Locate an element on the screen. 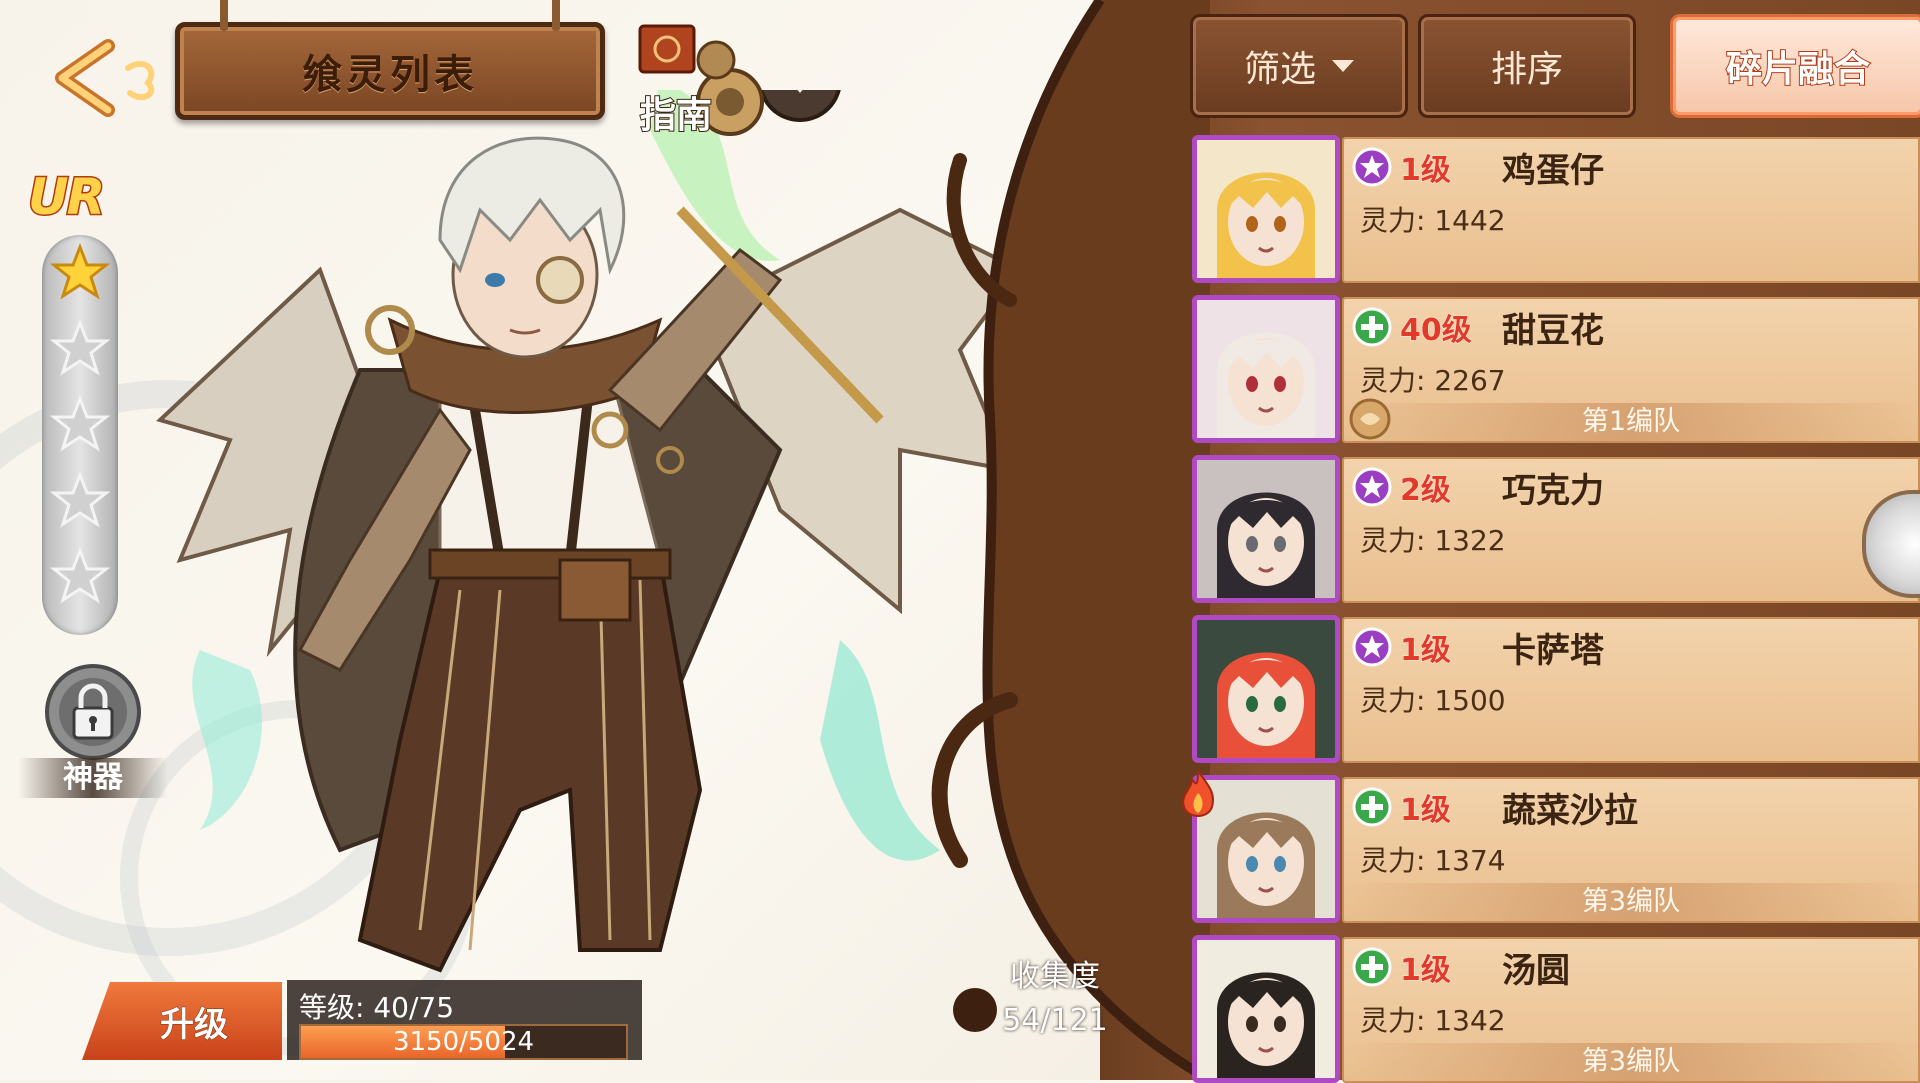 The image size is (1920, 1083). character-power: 灵力: 1500 is located at coordinates (1433, 700).